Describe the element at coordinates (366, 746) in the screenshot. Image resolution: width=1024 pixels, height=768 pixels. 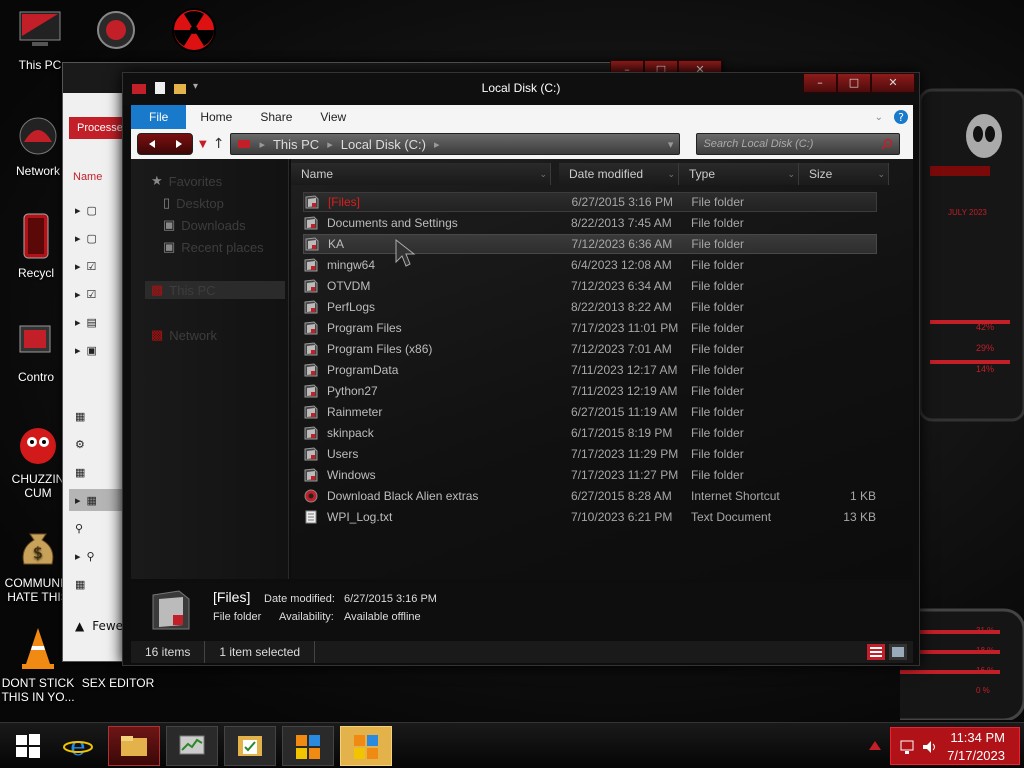
I see `taskbar-app-tiles-active` at that location.